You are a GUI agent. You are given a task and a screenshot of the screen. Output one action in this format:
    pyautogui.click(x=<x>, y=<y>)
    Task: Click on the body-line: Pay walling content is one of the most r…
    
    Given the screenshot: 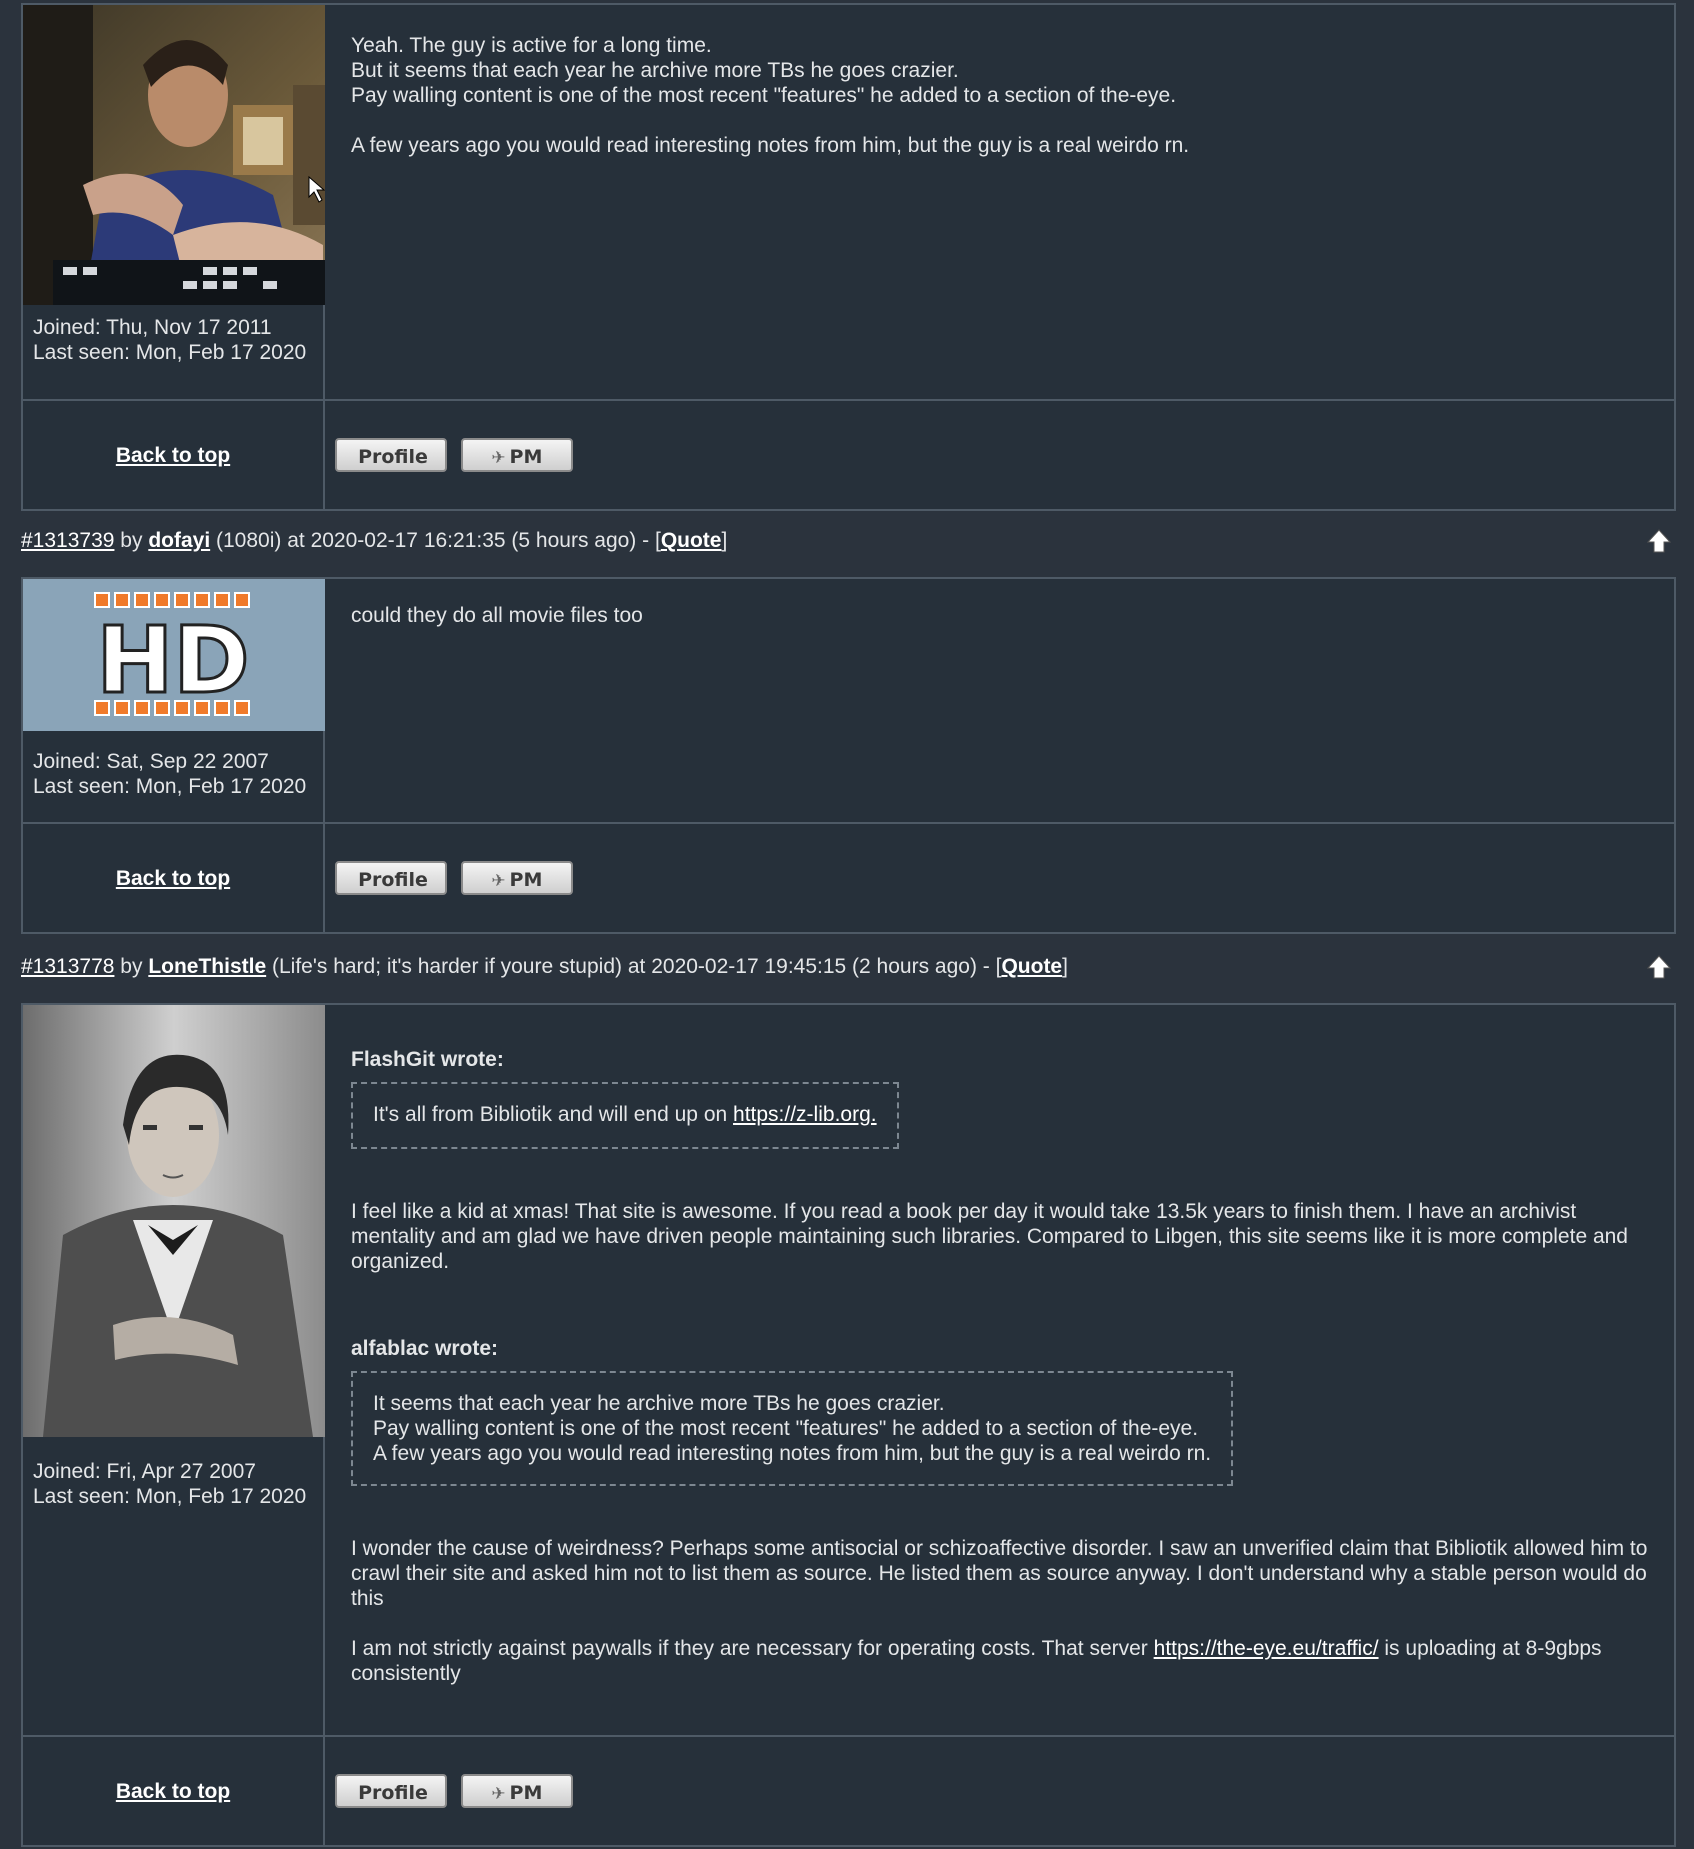 What is the action you would take?
    pyautogui.click(x=764, y=95)
    